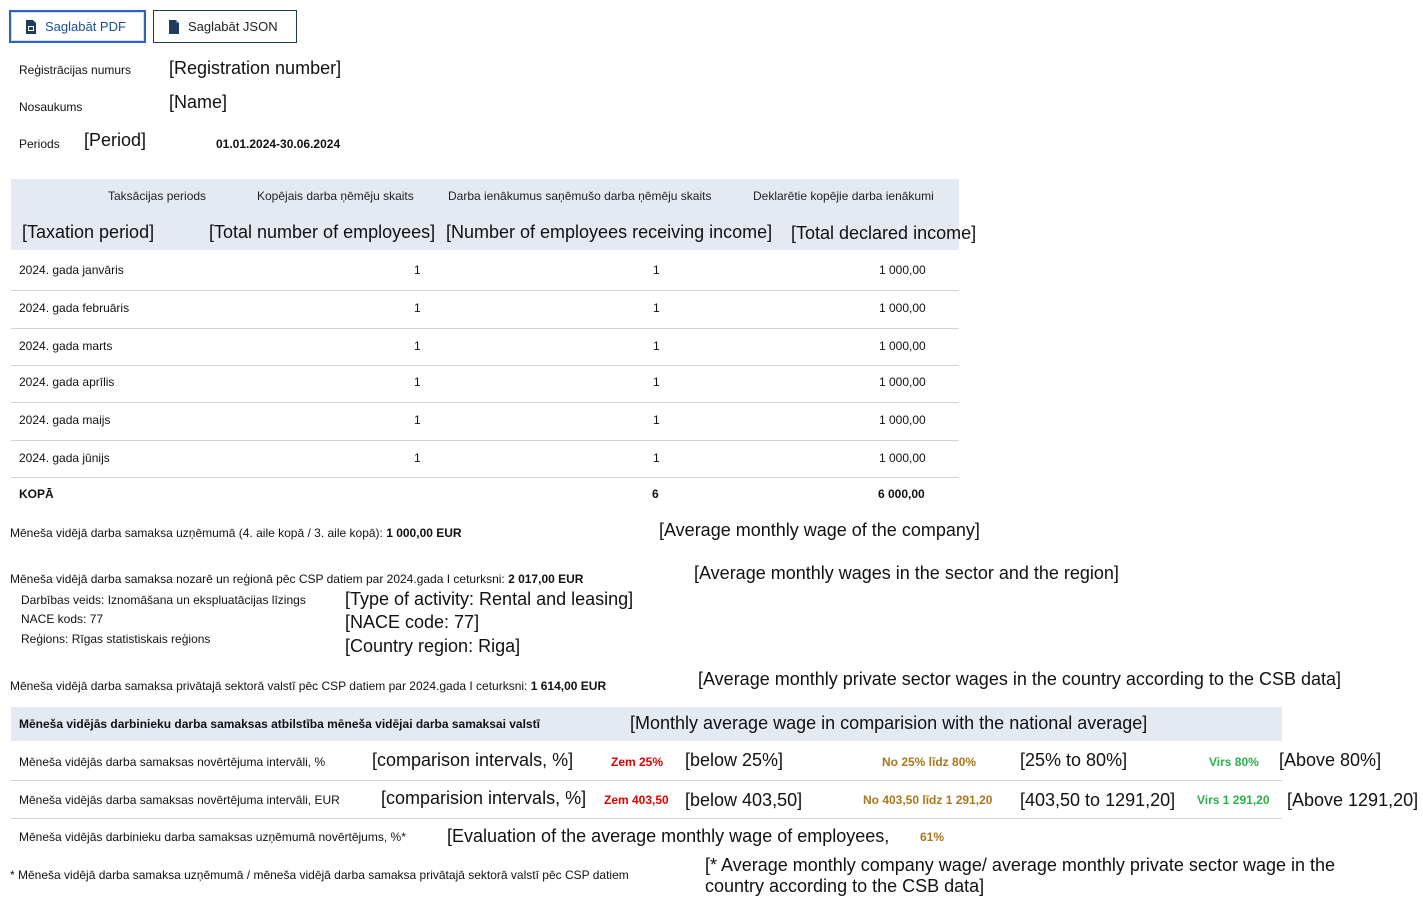 This screenshot has width=1423, height=898. What do you see at coordinates (473, 760) in the screenshot?
I see `pct-intervals-annotation: [comparison intervals, %]` at bounding box center [473, 760].